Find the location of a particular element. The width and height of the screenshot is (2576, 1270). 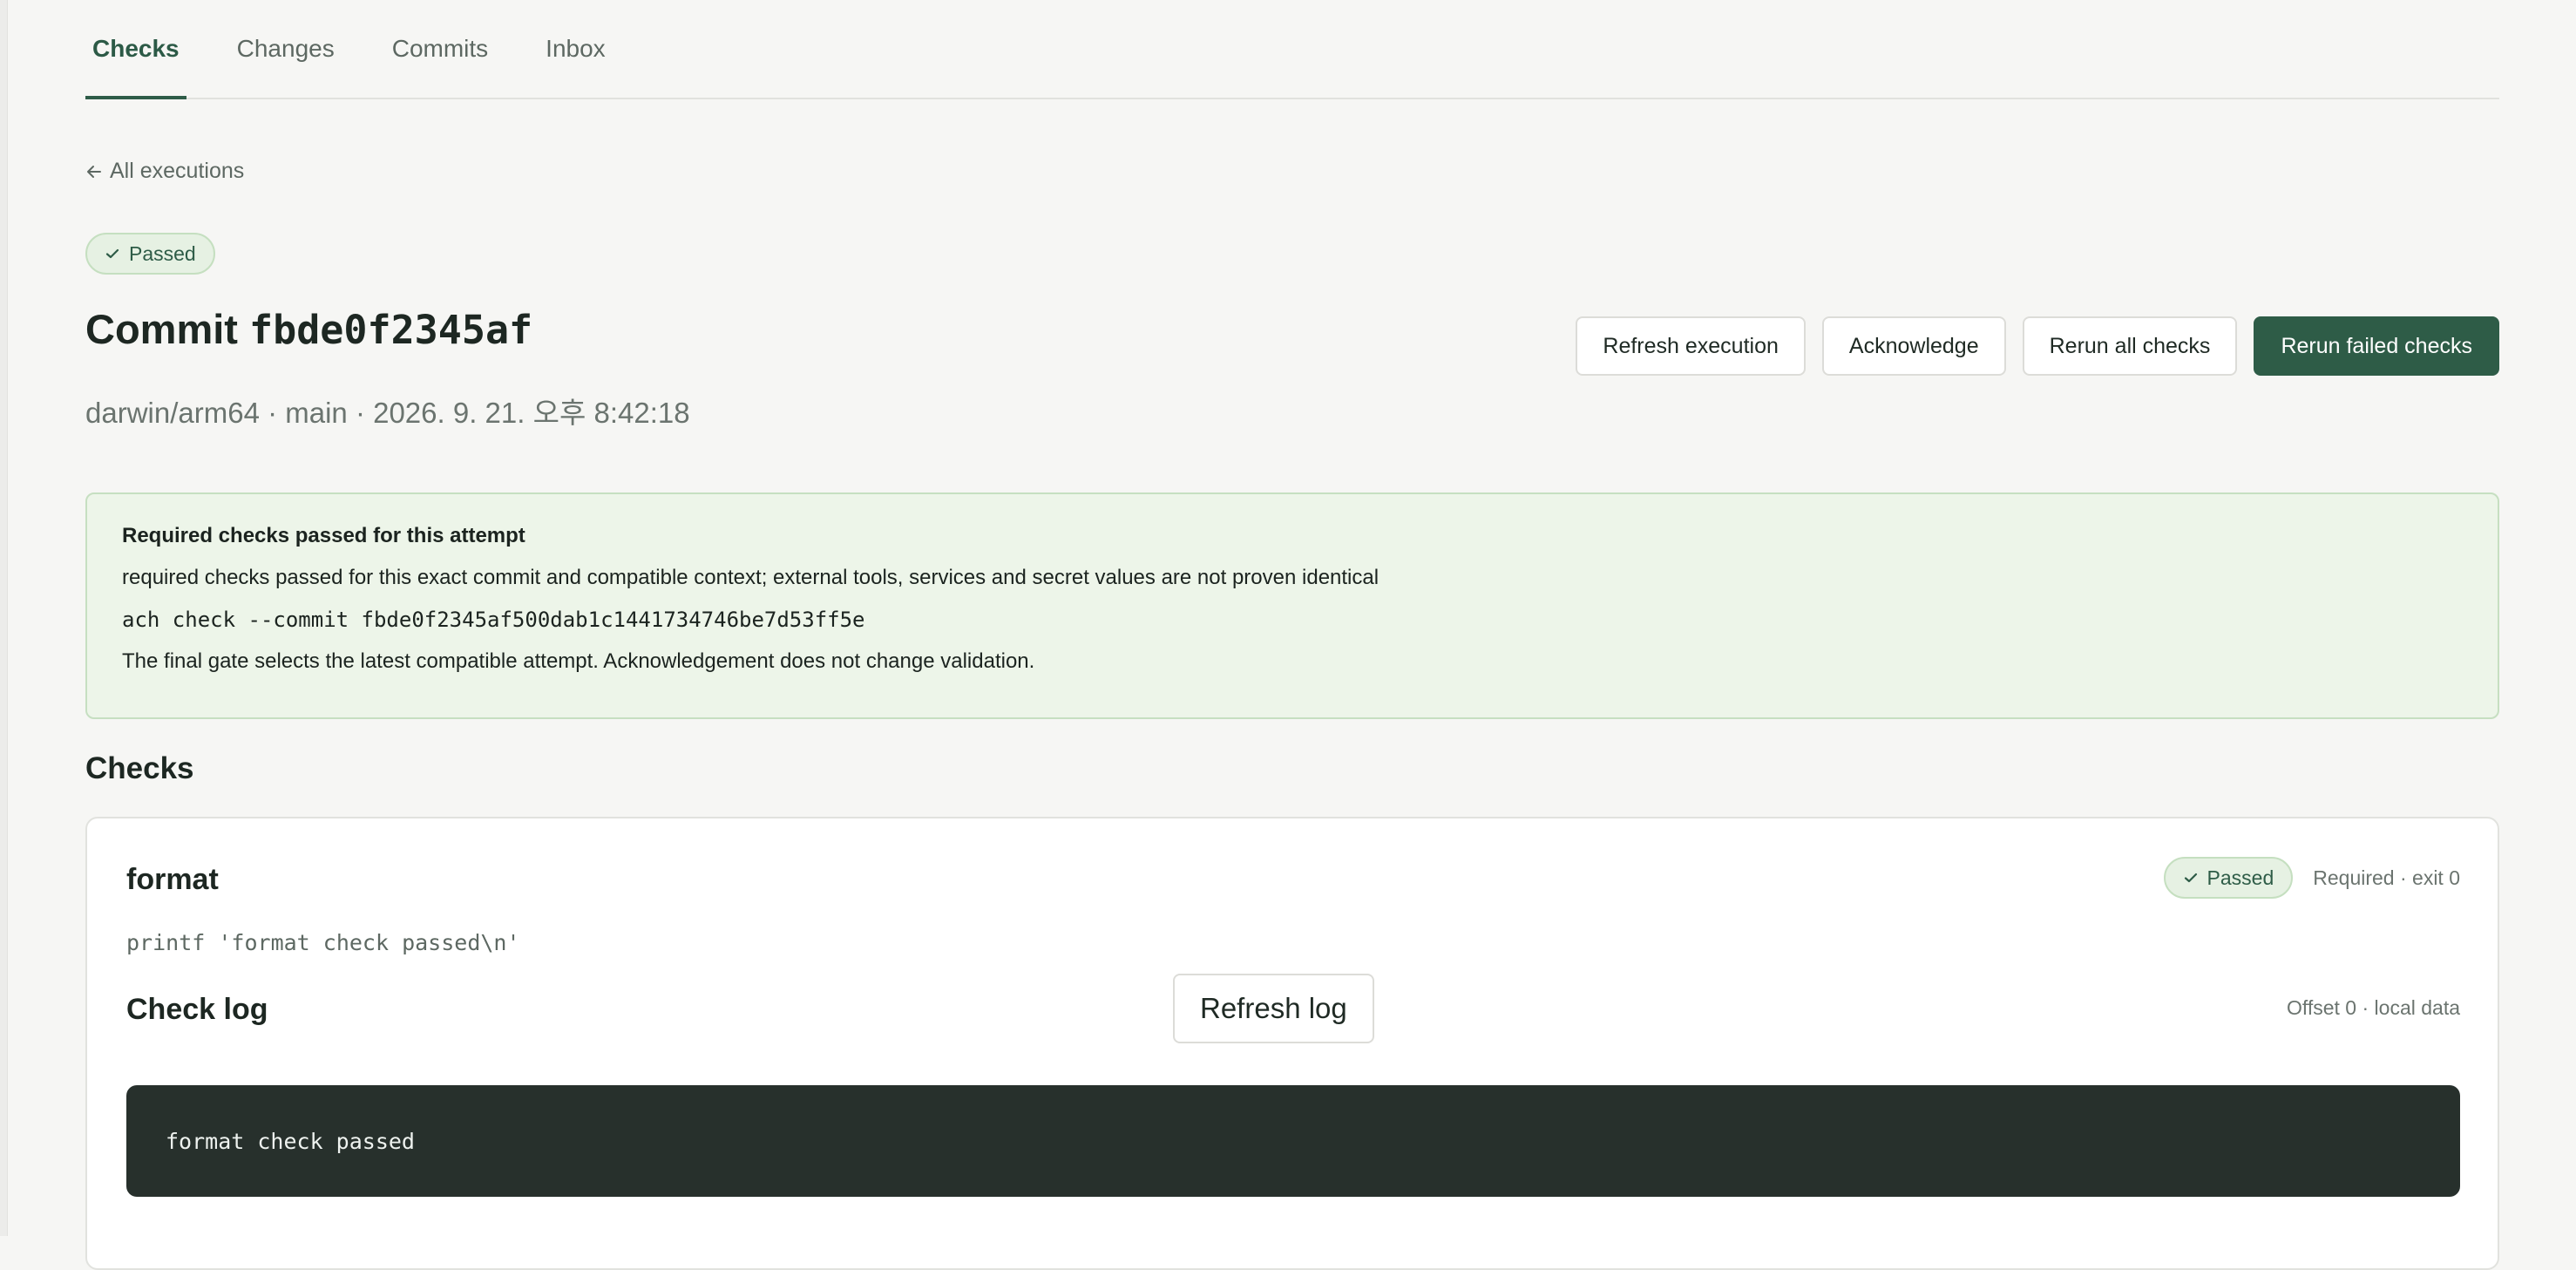

log-output-panel: format check passed is located at coordinates (1293, 1141).